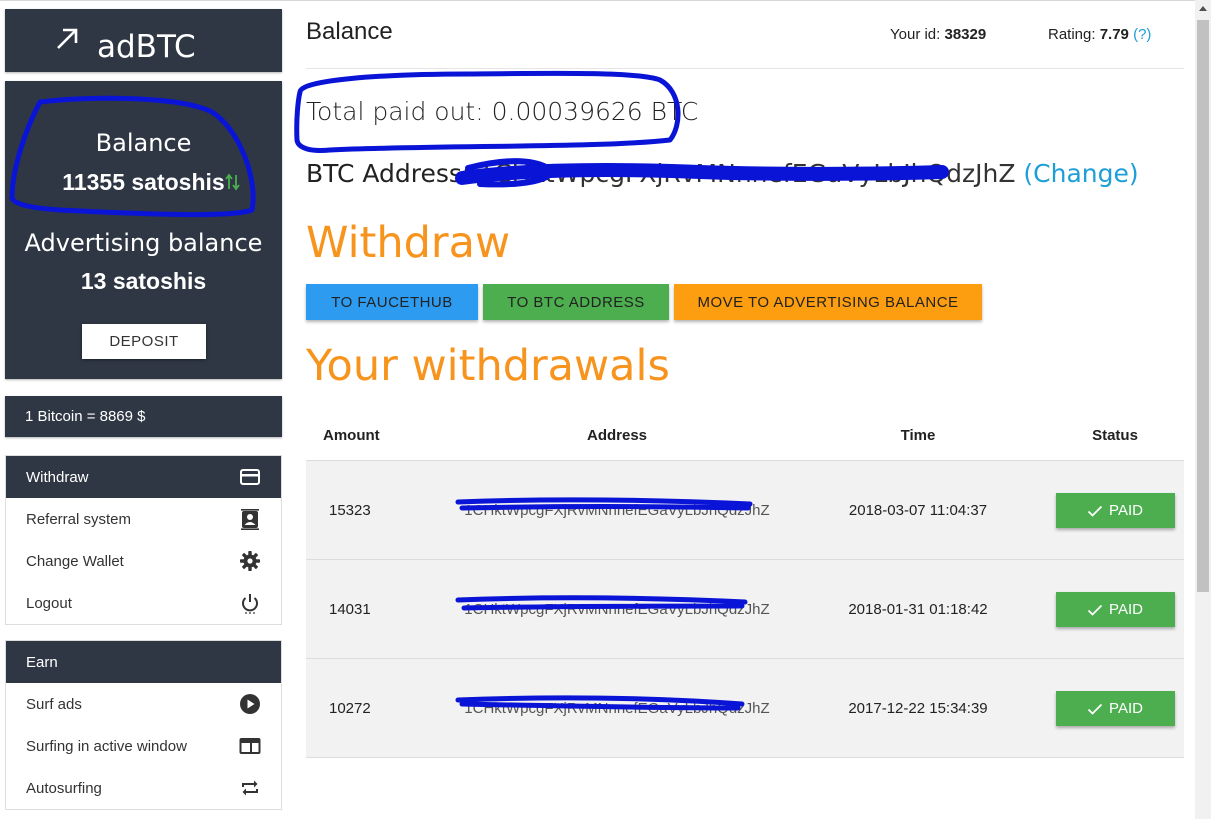  I want to click on withdrawal-time: 2018-03-07 11:04:37, so click(918, 510).